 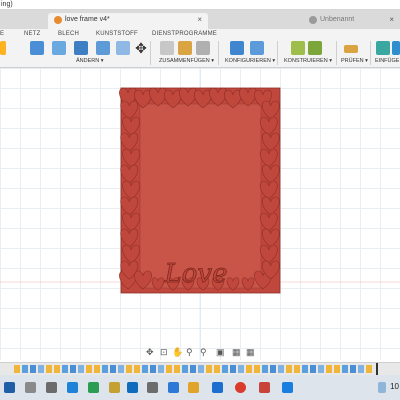 What do you see at coordinates (354, 61) in the screenshot?
I see `group-pruefen: PRÜFEN ▾` at bounding box center [354, 61].